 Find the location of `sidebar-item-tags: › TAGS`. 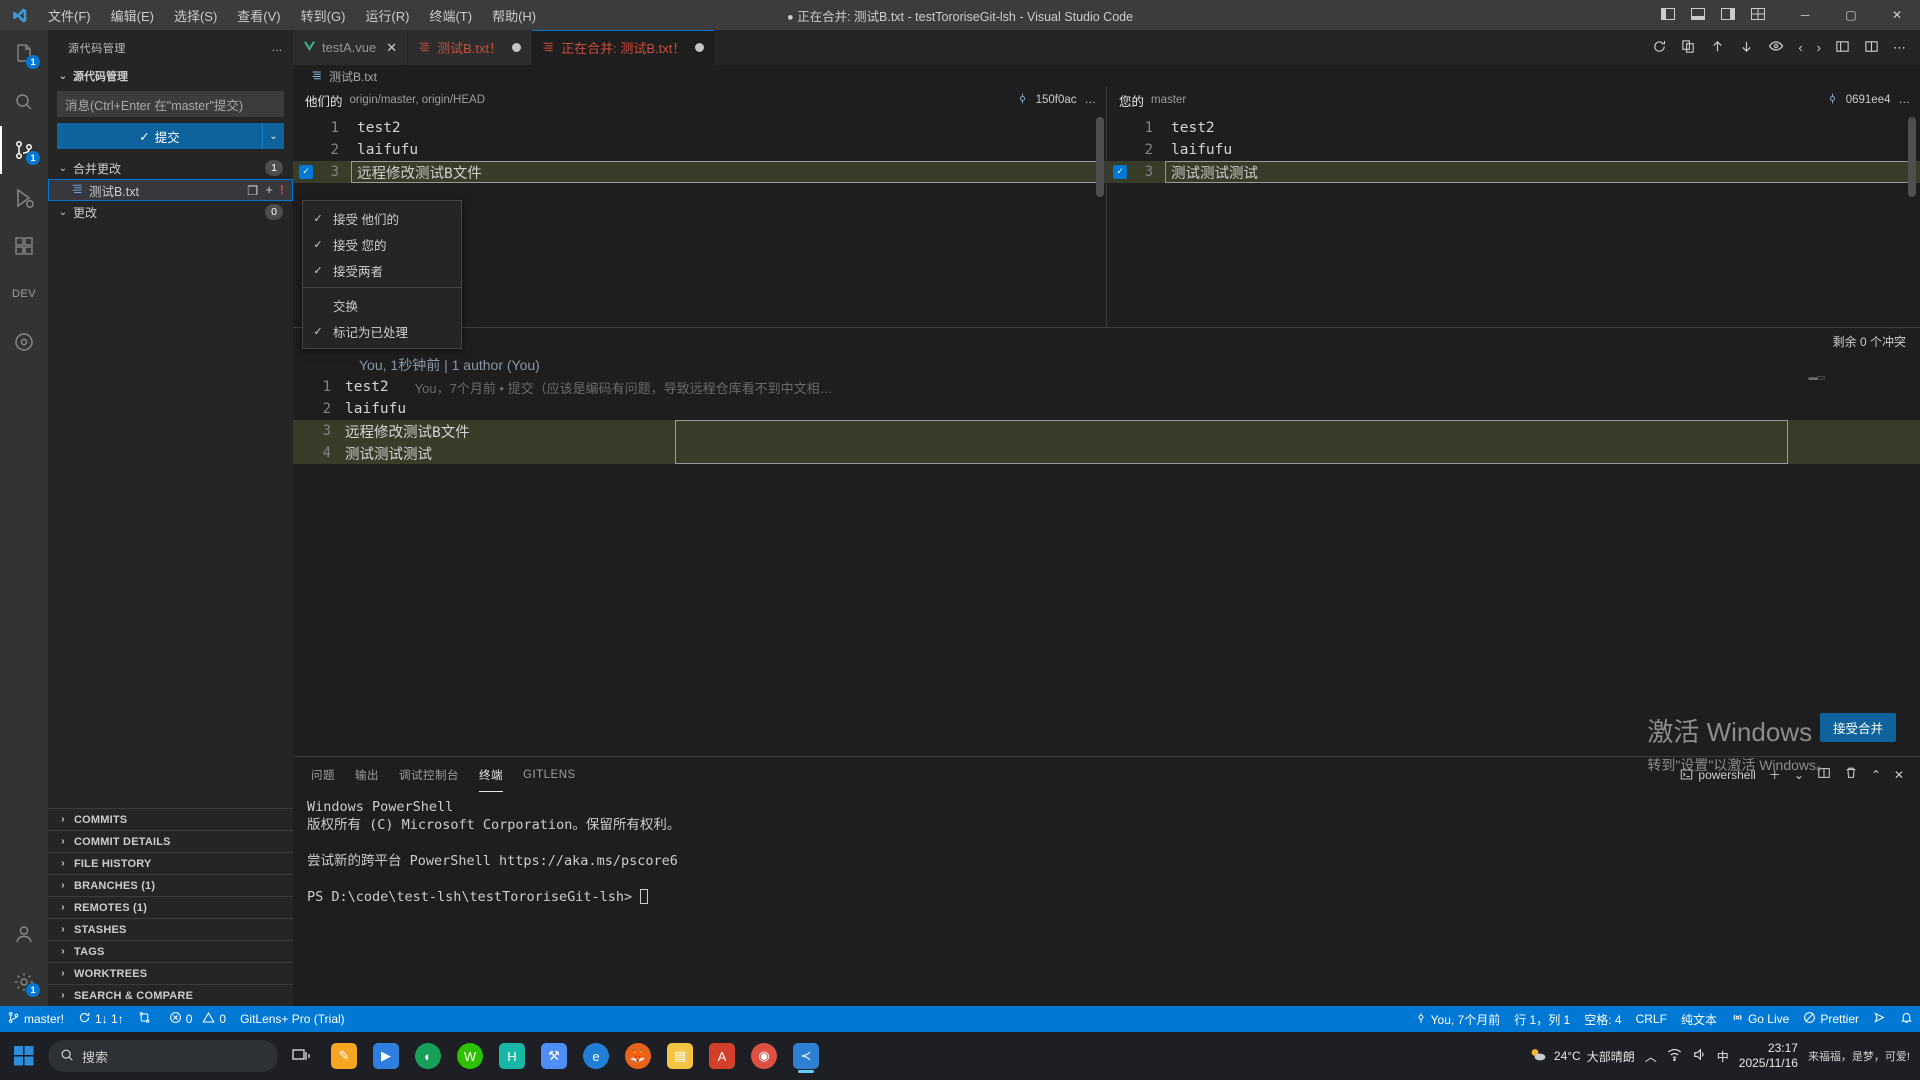

sidebar-item-tags: › TAGS is located at coordinates (170, 951).